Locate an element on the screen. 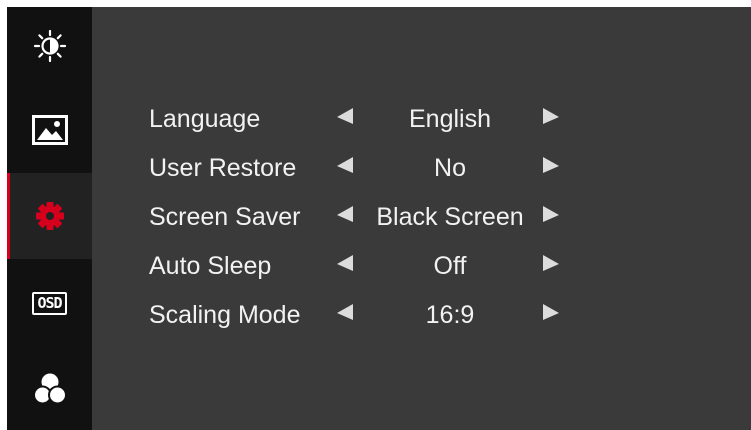 The width and height of the screenshot is (751, 430). sidebar-item-setup is located at coordinates (49, 216).